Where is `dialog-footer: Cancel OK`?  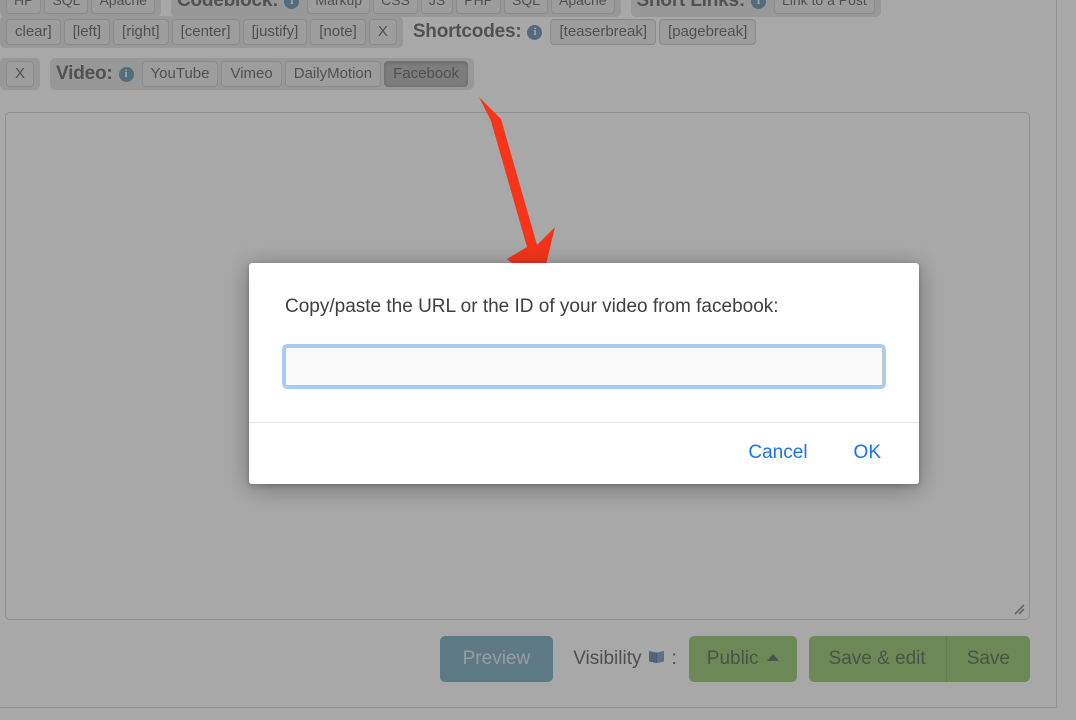
dialog-footer: Cancel OK is located at coordinates (584, 452).